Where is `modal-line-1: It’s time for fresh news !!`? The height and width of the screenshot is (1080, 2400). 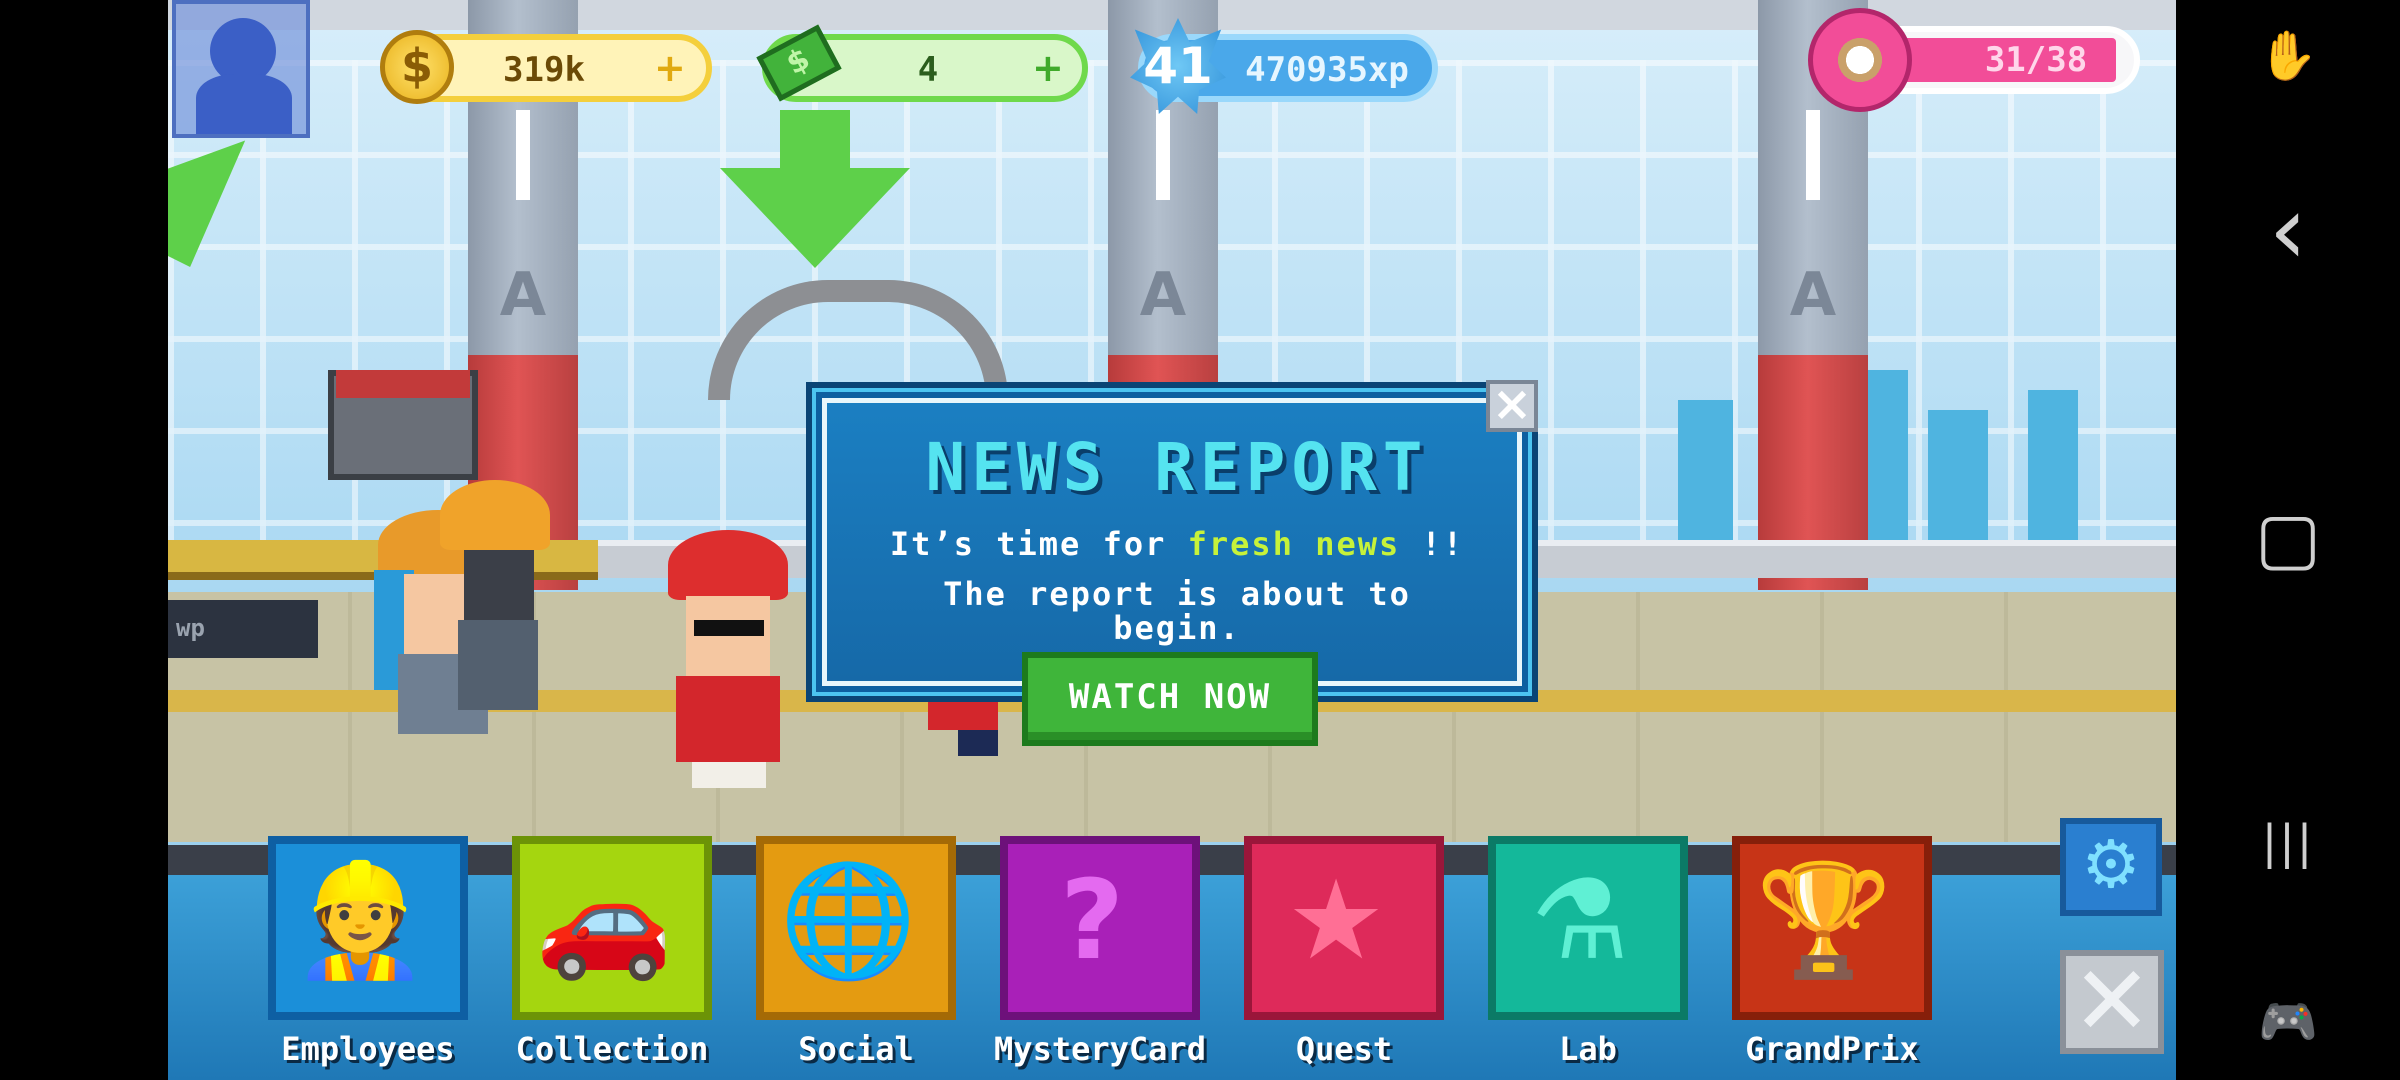
modal-line-1: It’s time for fresh news !! is located at coordinates (1177, 544).